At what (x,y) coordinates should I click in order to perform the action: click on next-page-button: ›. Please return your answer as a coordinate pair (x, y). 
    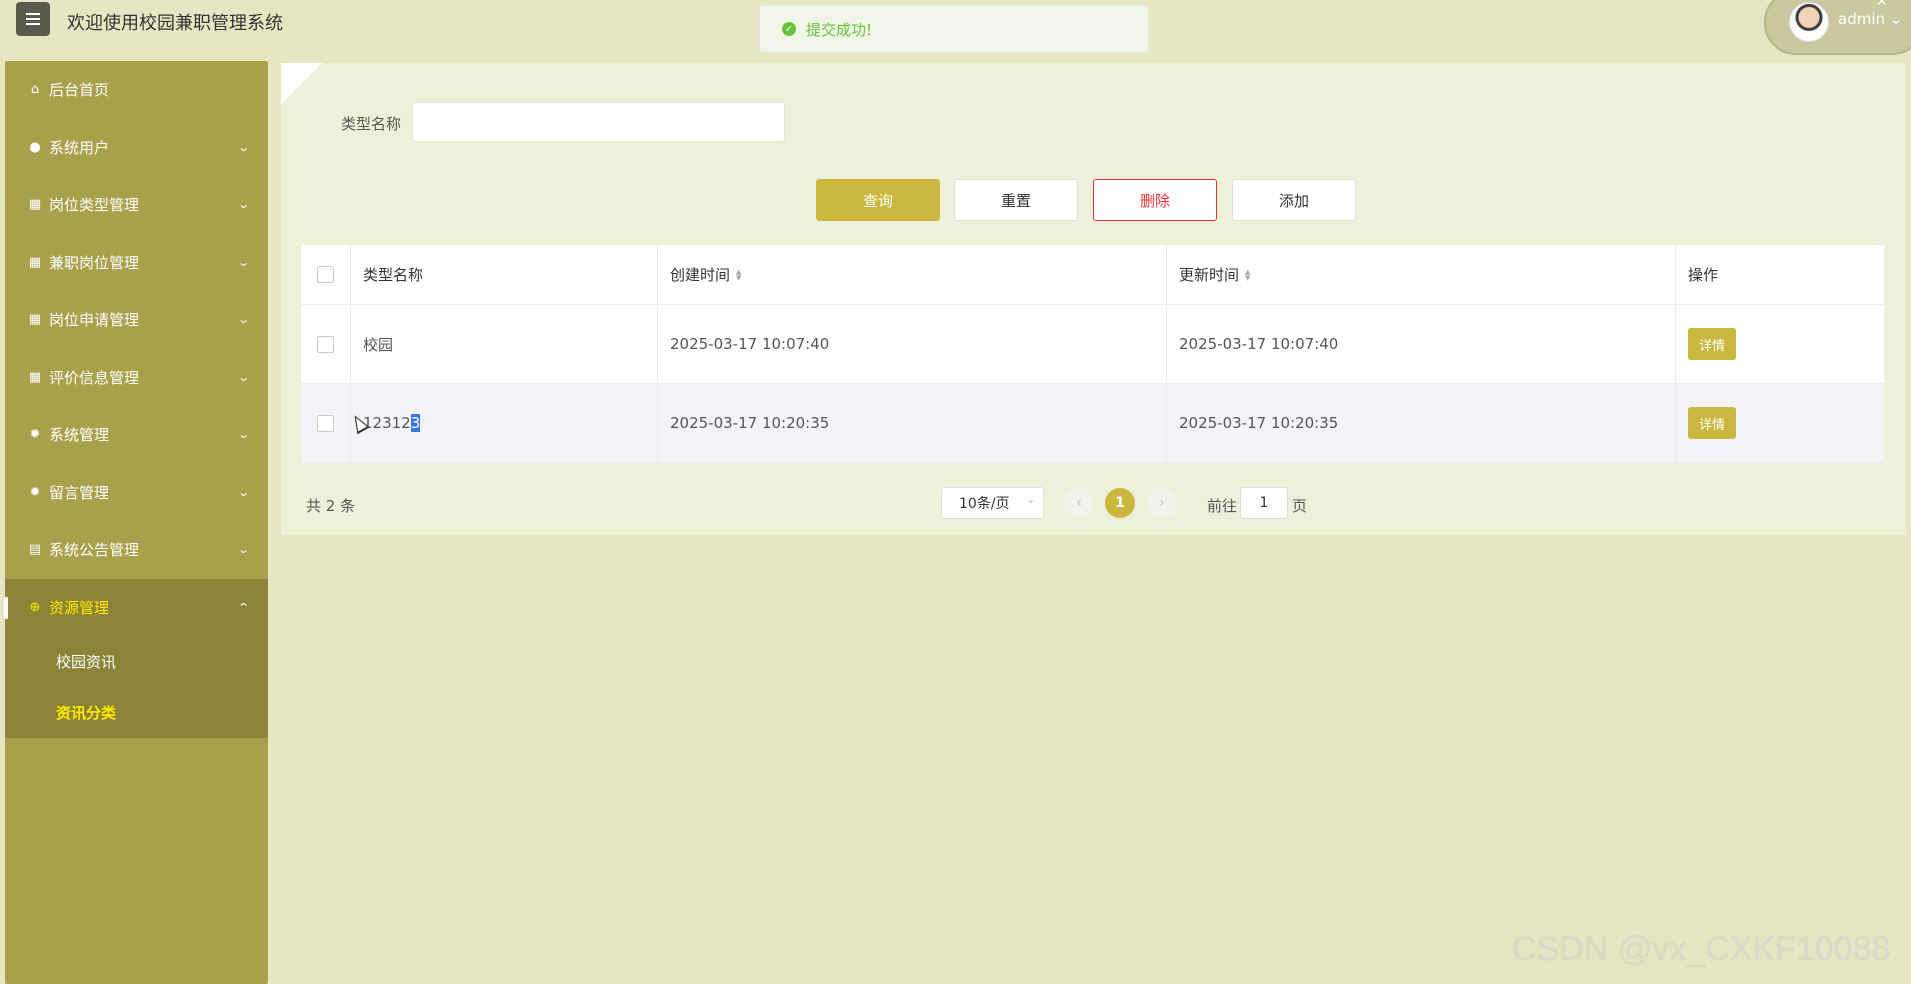
    Looking at the image, I should click on (1162, 503).